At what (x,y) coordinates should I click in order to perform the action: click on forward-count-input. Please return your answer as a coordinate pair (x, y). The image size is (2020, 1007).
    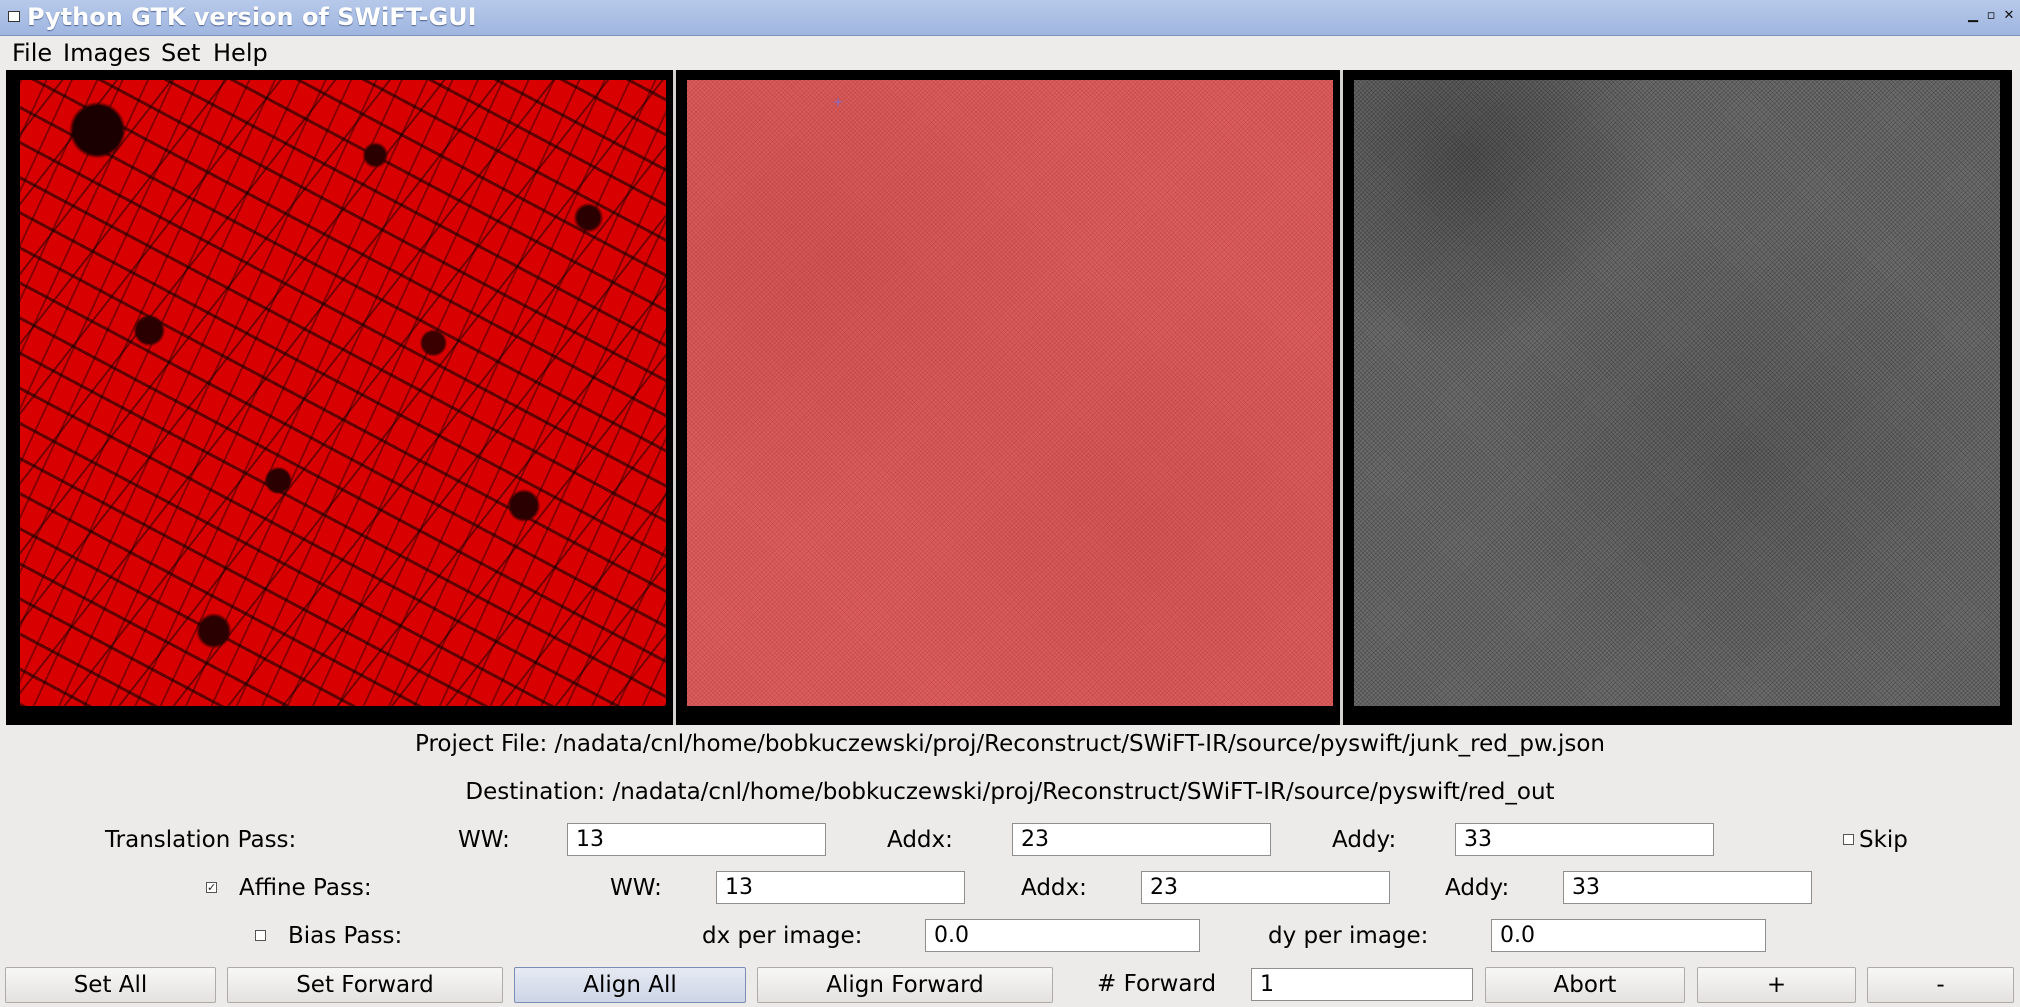
    Looking at the image, I should click on (1362, 984).